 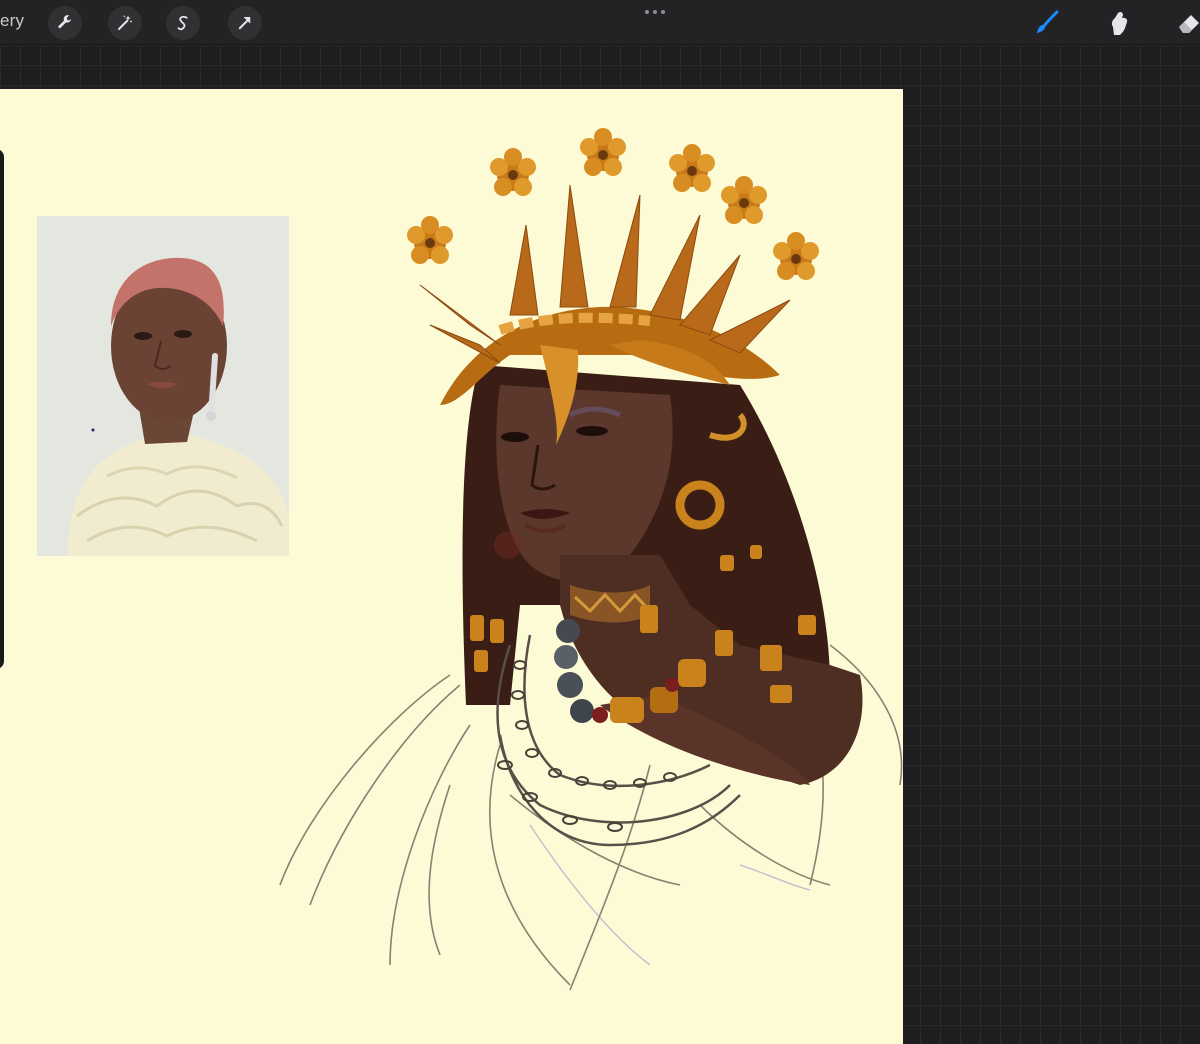 I want to click on adjustments-button, so click(x=125, y=23).